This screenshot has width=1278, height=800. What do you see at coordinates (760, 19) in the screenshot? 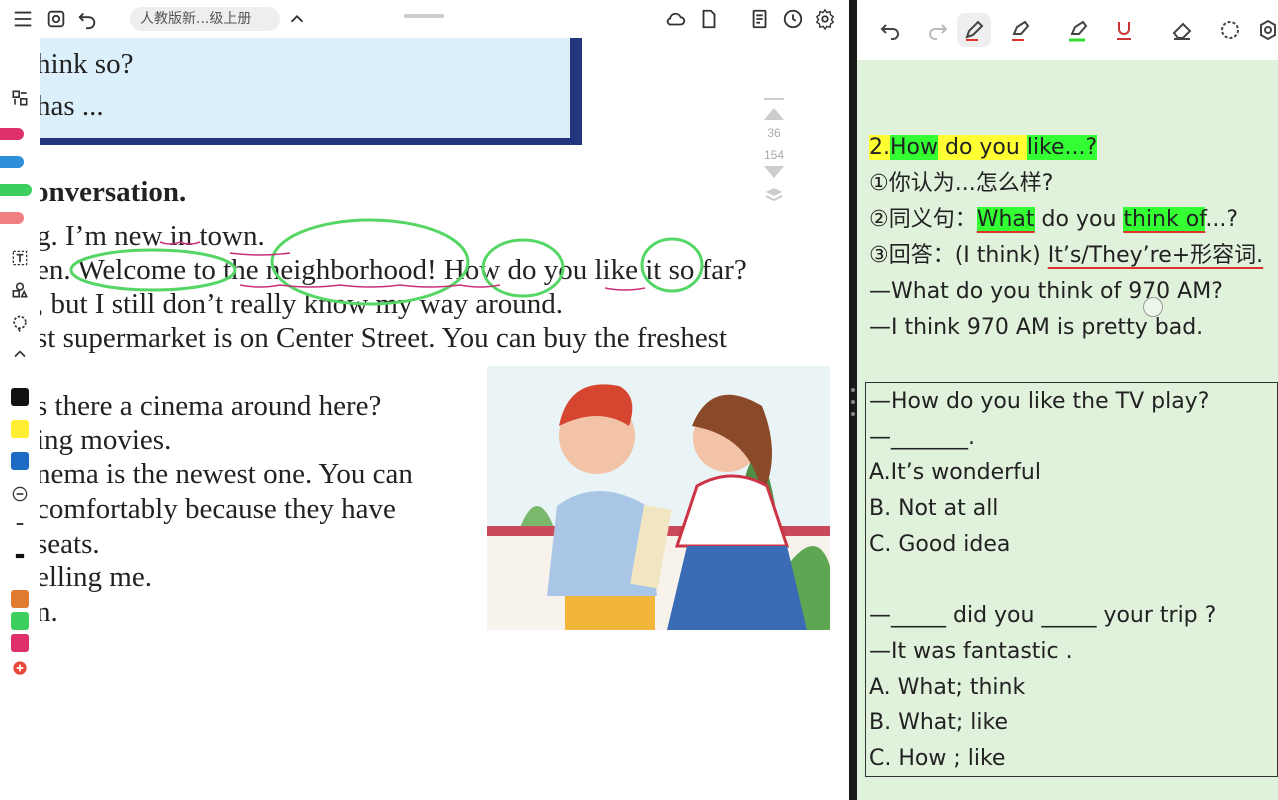
I see `notes-icon` at bounding box center [760, 19].